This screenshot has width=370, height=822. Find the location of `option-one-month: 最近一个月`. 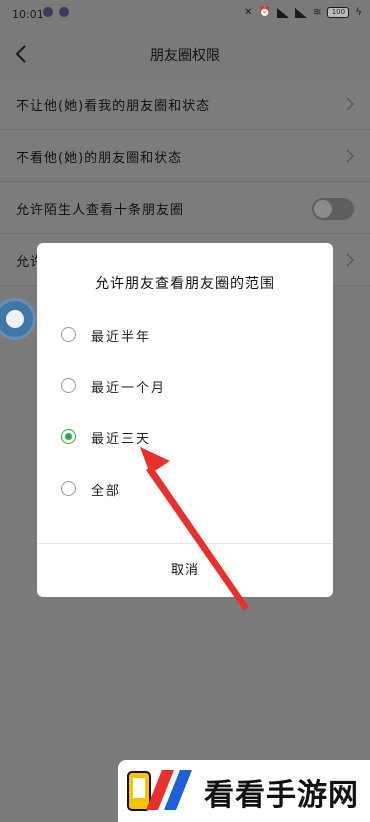

option-one-month: 最近一个月 is located at coordinates (181, 386).